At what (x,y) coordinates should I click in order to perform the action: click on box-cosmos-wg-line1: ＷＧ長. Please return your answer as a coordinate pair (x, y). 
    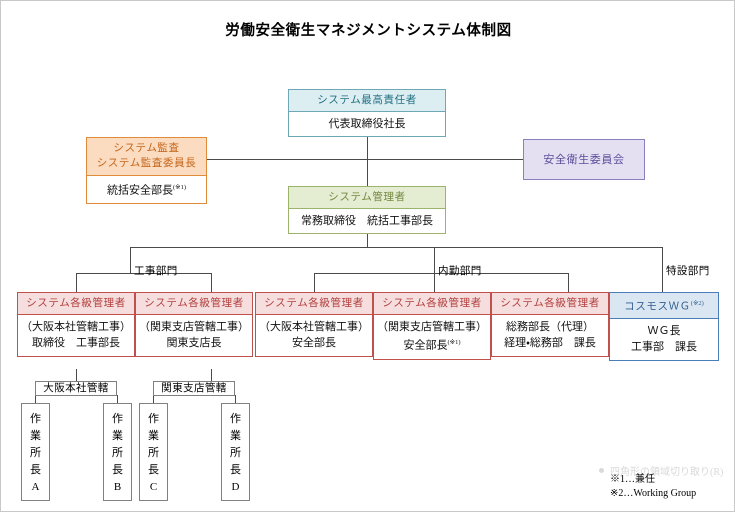
    Looking at the image, I should click on (664, 330).